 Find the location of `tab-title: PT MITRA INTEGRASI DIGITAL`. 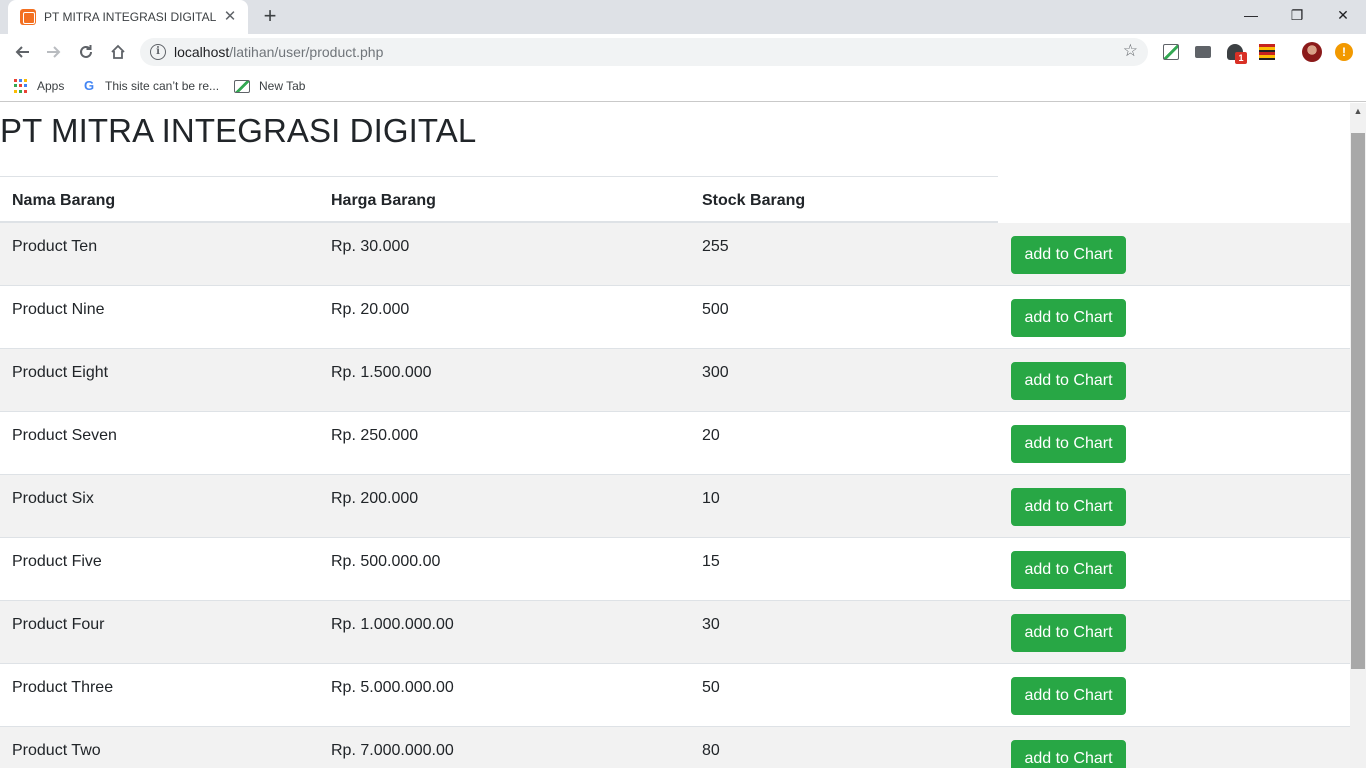

tab-title: PT MITRA INTEGRASI DIGITAL is located at coordinates (130, 17).